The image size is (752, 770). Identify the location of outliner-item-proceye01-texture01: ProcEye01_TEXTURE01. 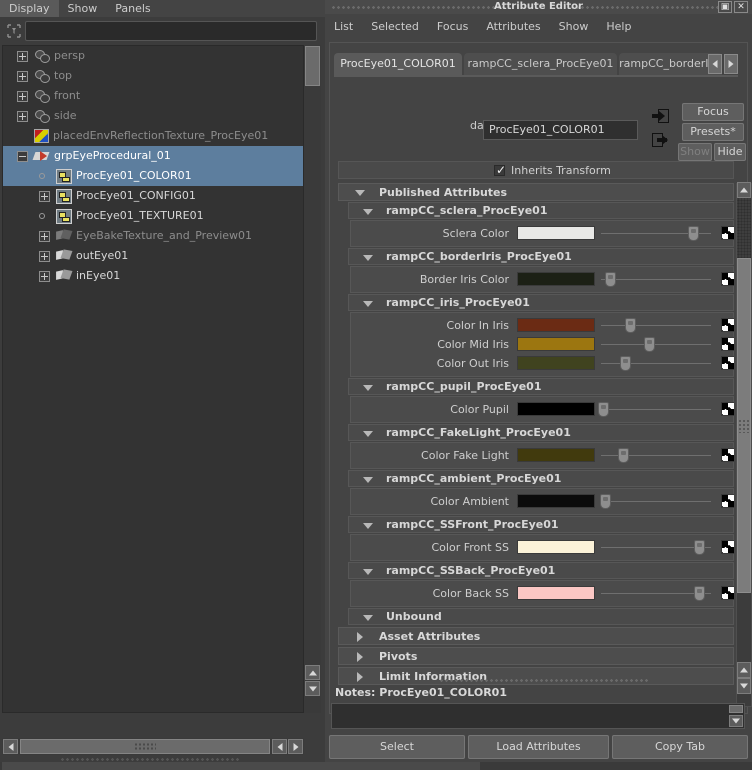
(153, 216).